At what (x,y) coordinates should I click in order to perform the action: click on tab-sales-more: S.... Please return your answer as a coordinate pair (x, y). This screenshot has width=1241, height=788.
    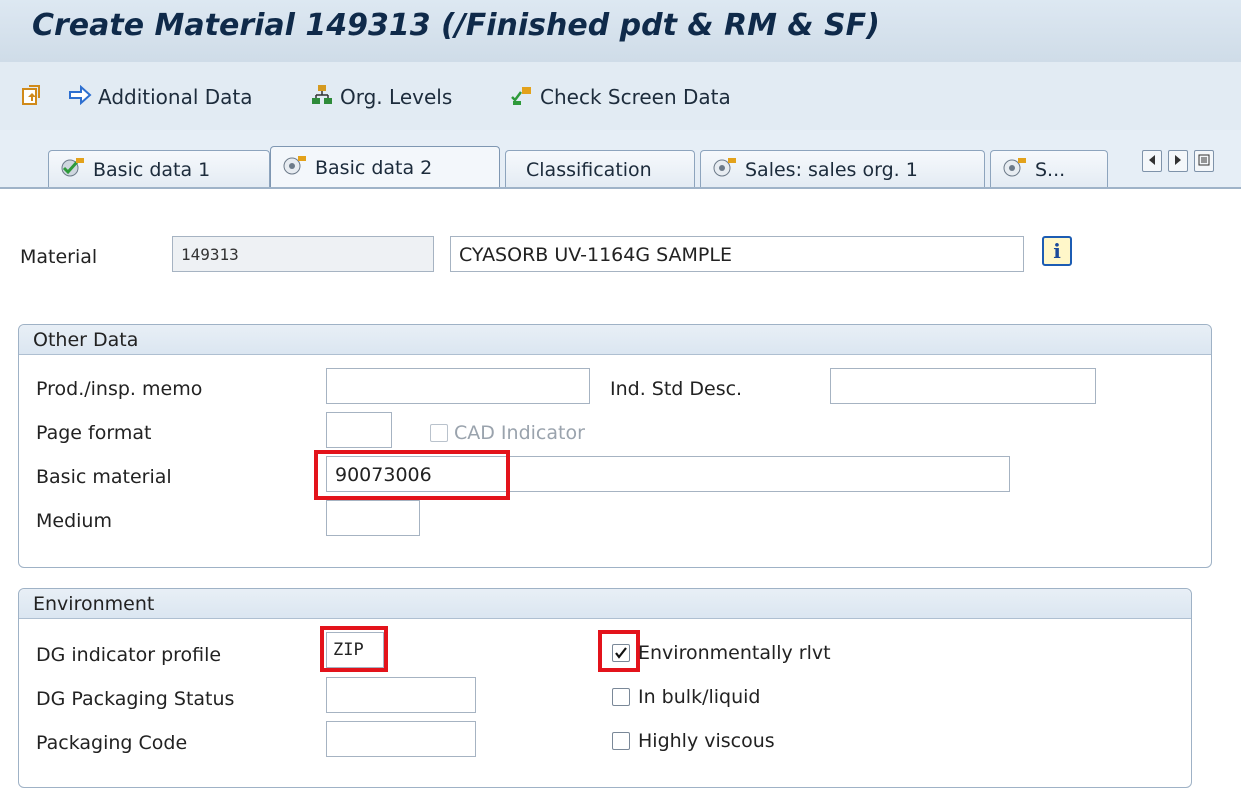
    Looking at the image, I should click on (1049, 169).